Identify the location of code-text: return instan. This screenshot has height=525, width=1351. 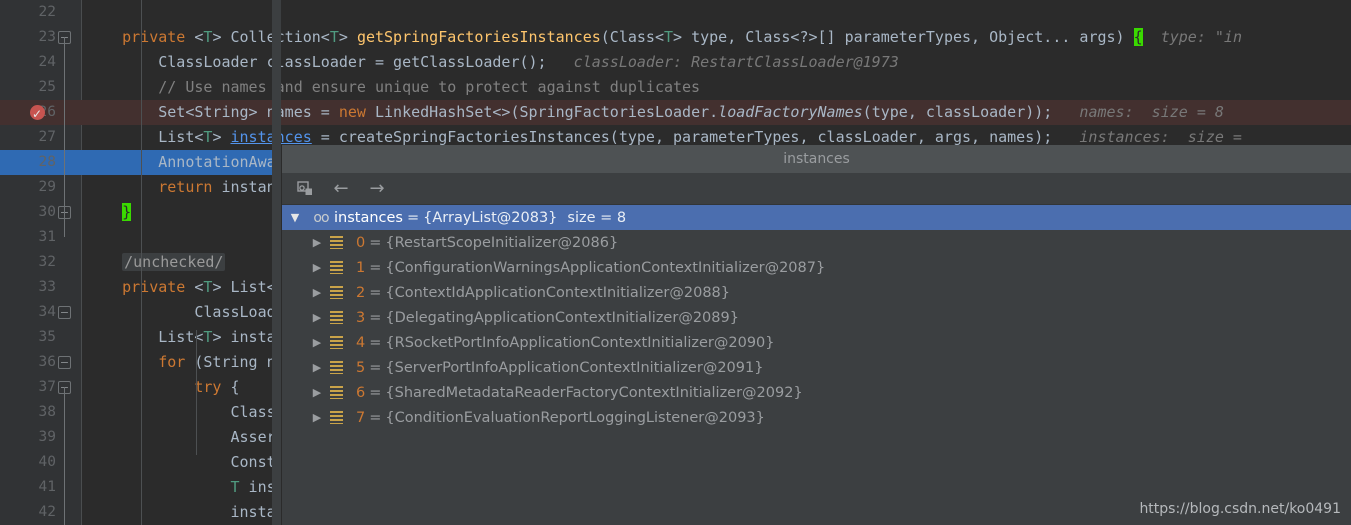
(217, 187).